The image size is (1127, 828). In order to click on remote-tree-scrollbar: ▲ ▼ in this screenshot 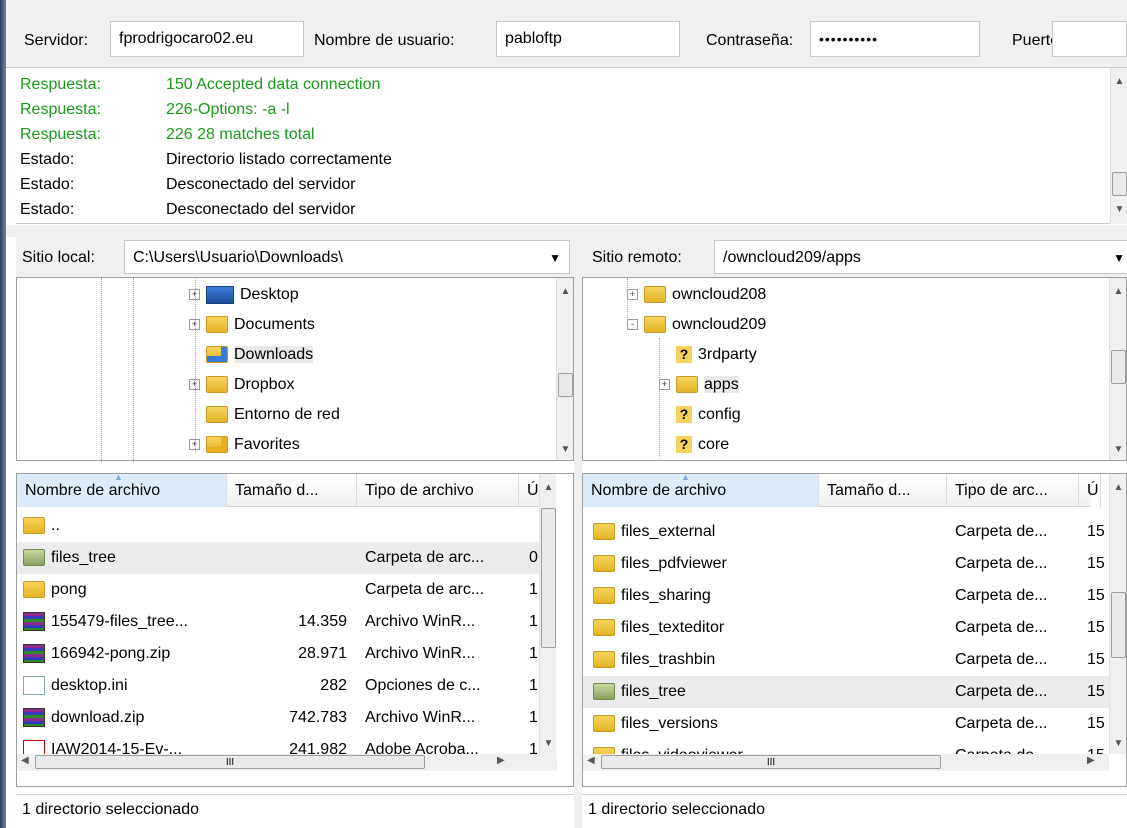, I will do `click(1117, 369)`.